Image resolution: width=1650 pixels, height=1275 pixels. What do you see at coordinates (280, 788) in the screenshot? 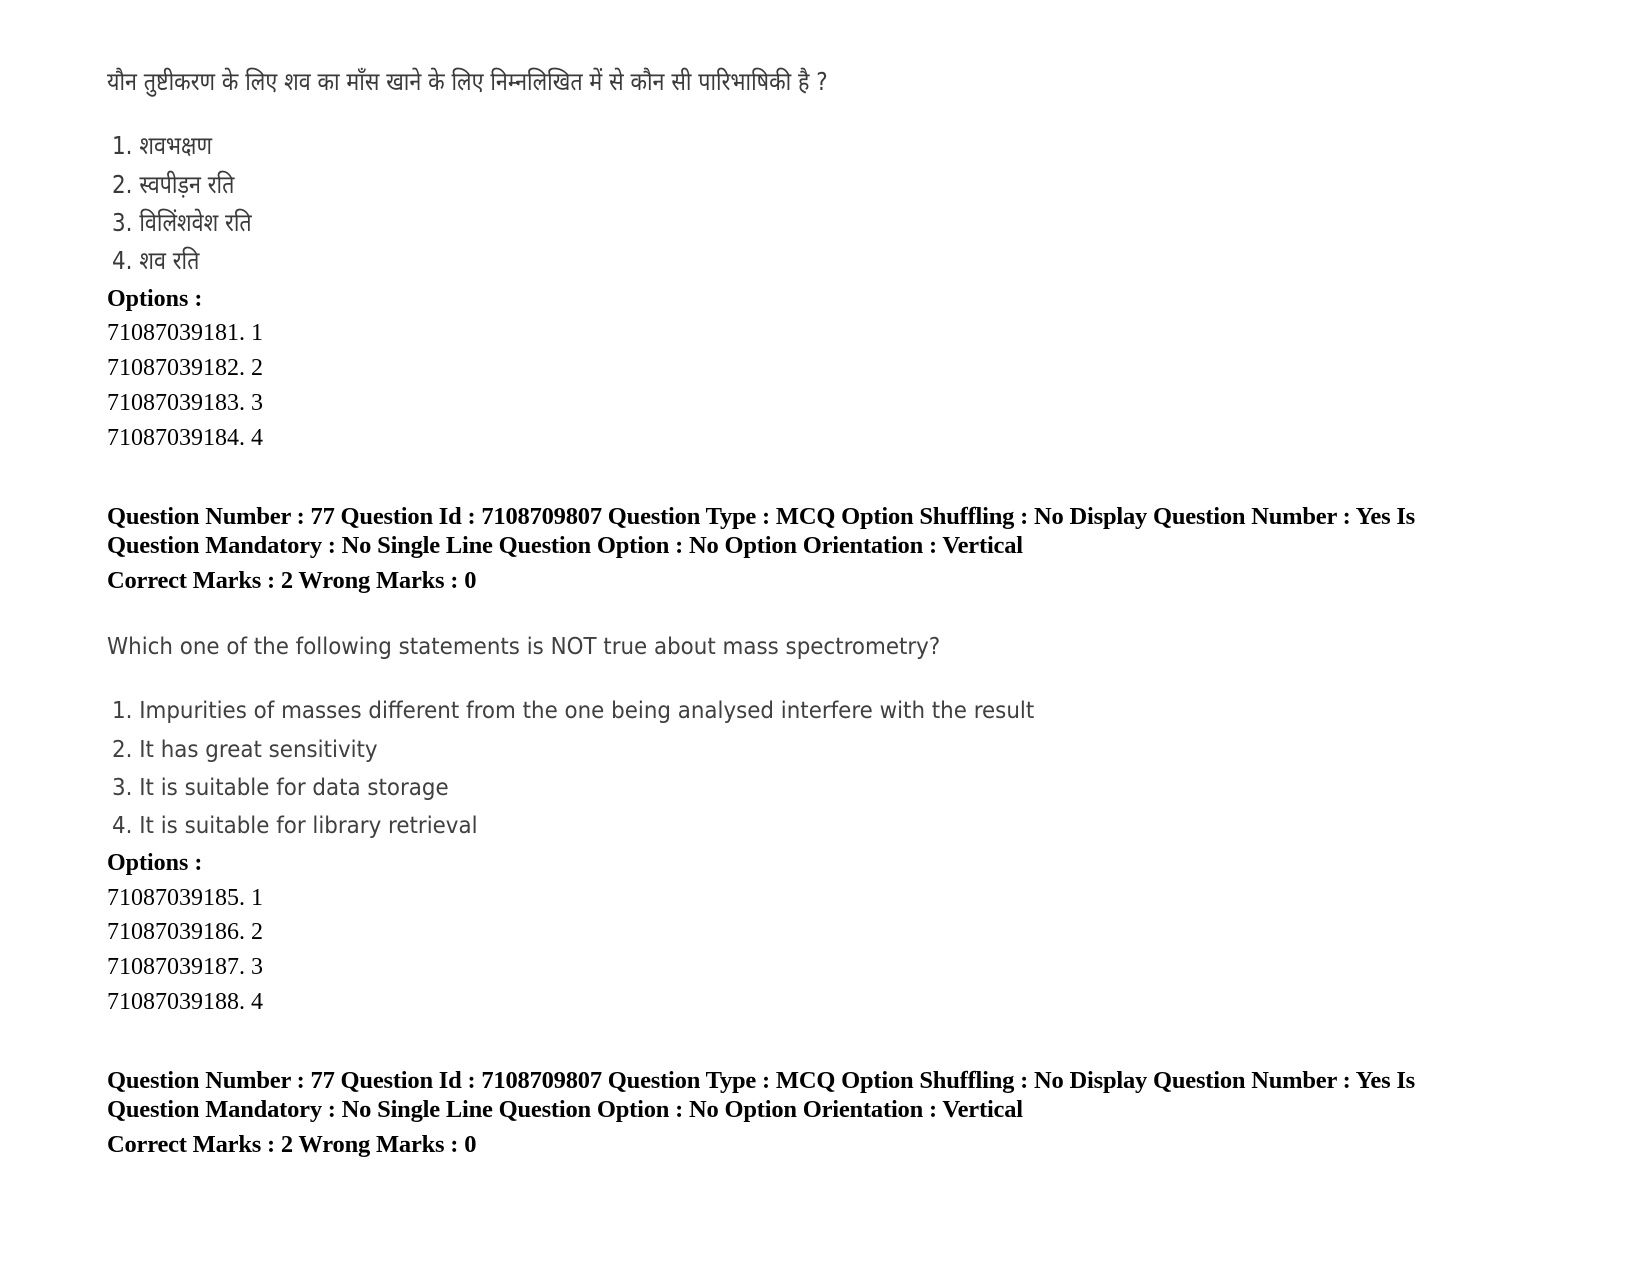
I see `question-choice: 3. It is suitable for data storage` at bounding box center [280, 788].